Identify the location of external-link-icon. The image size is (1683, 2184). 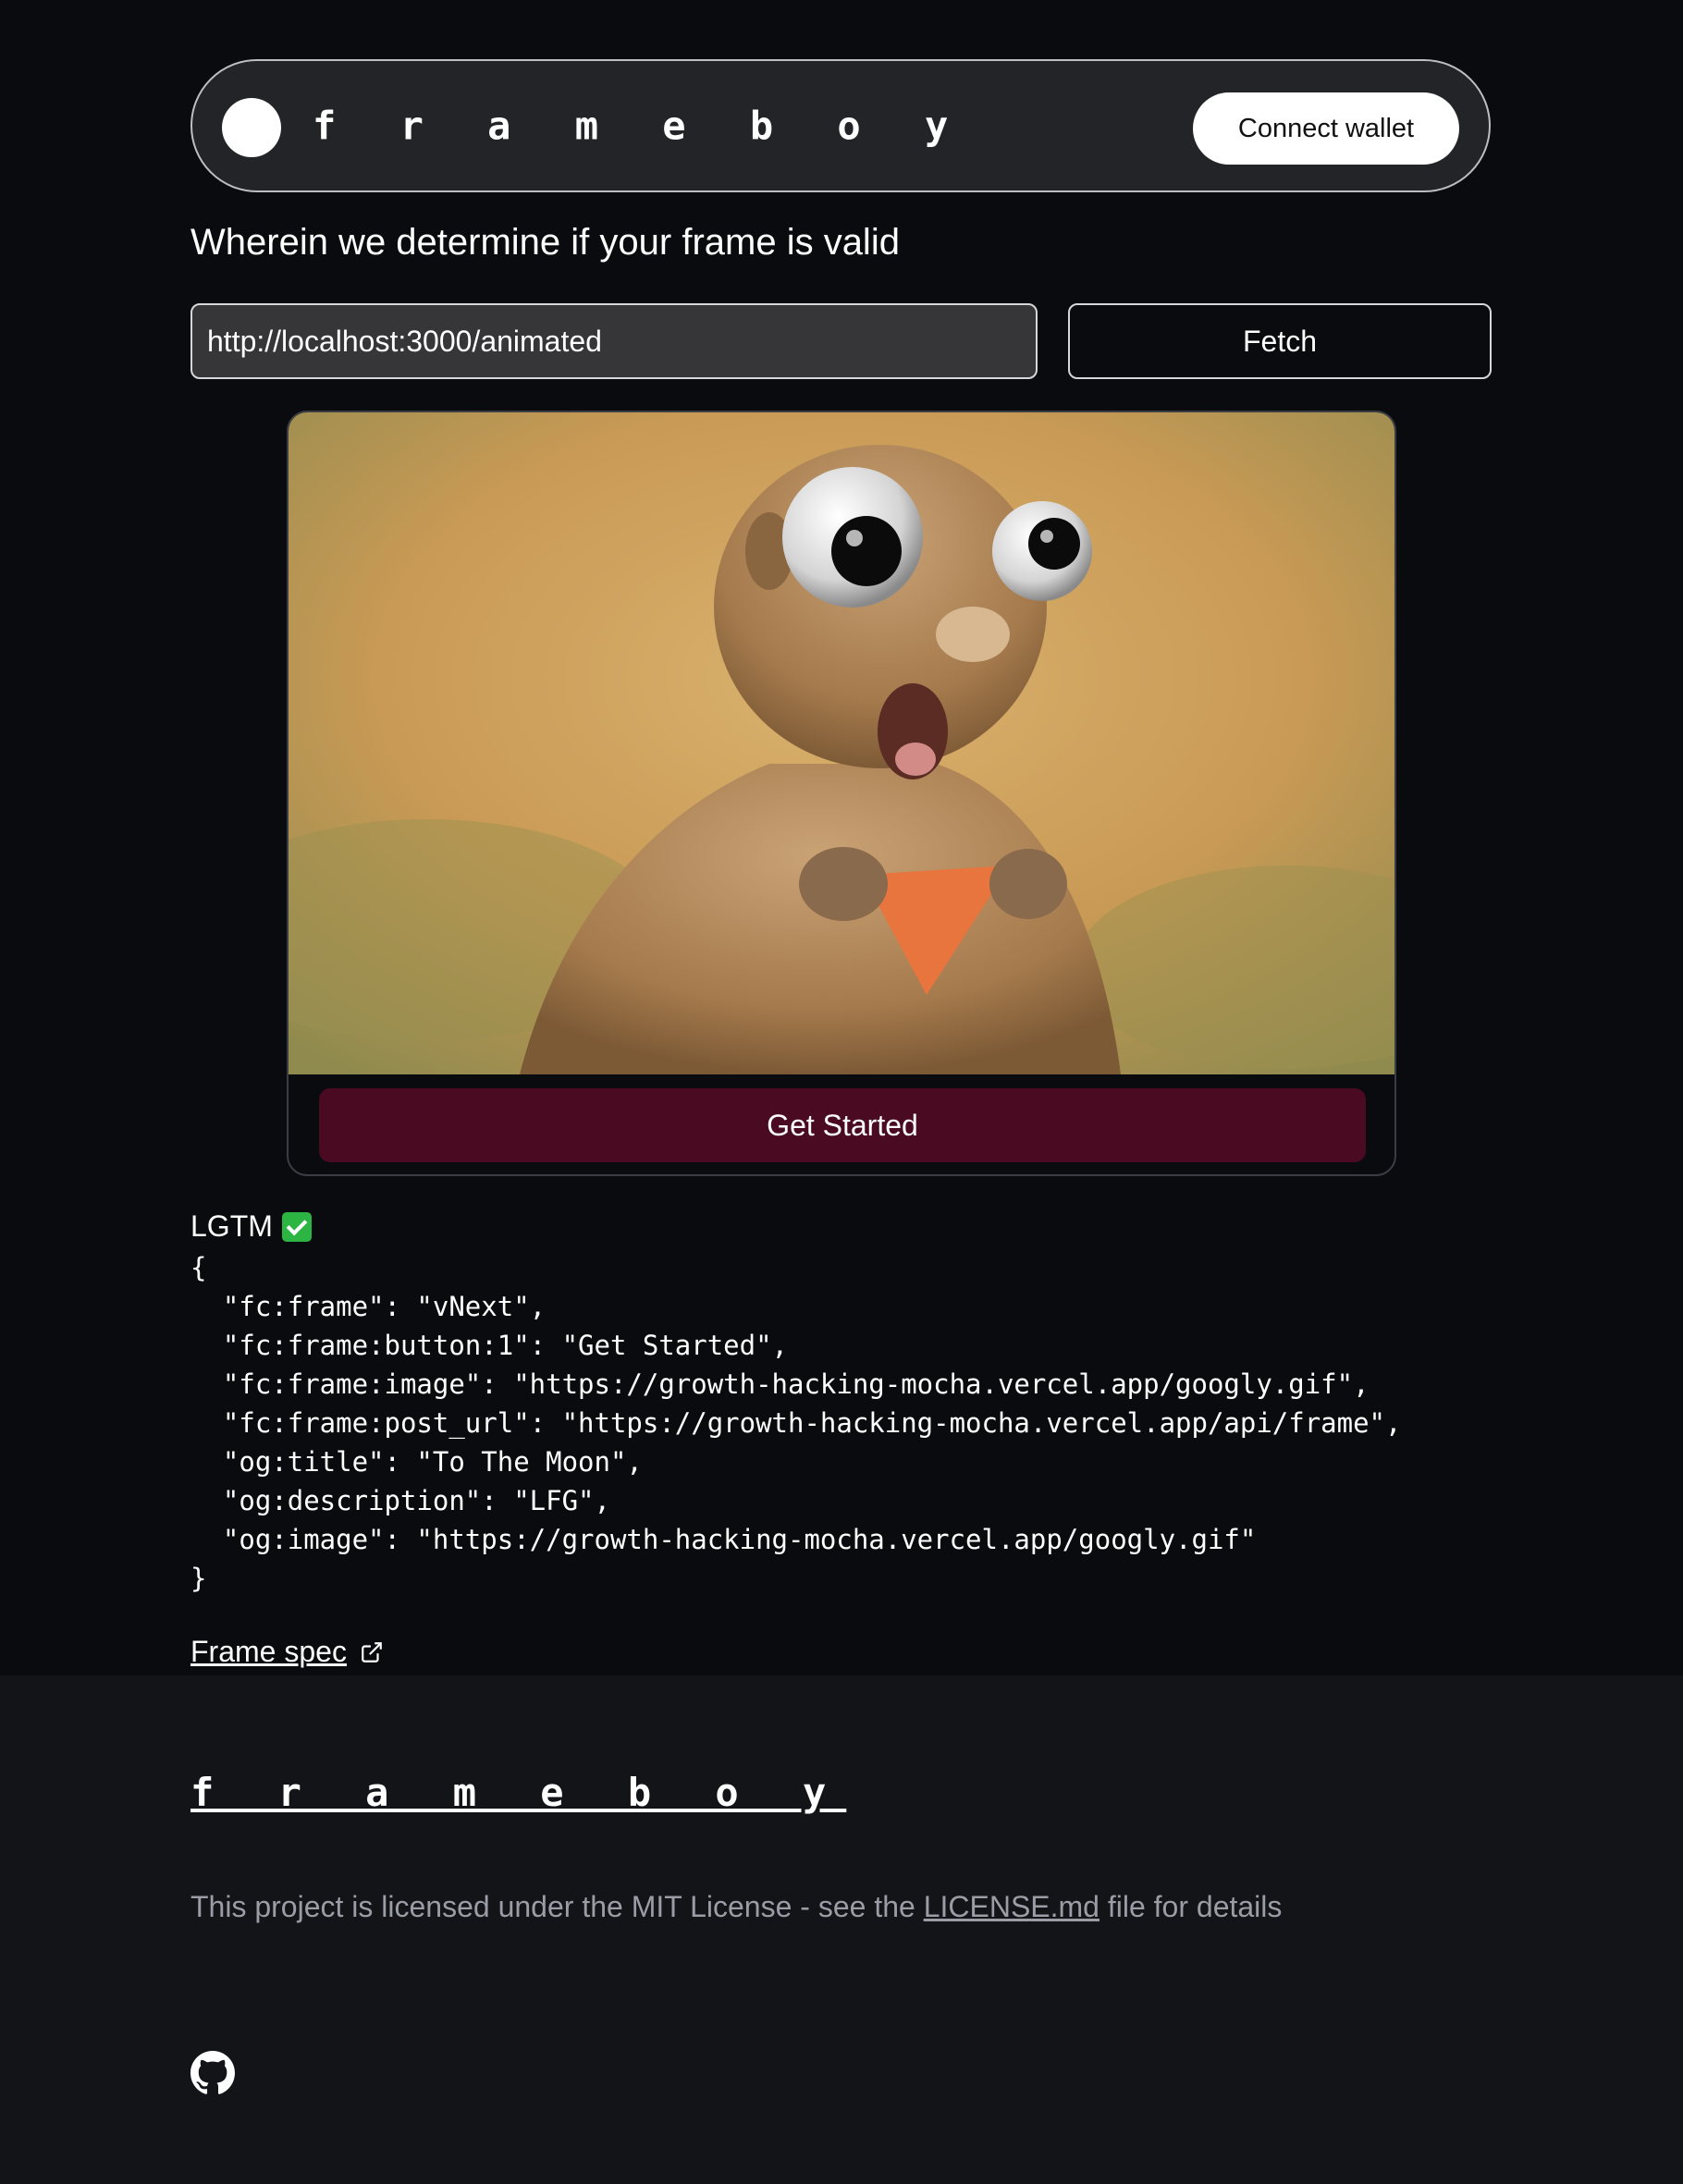
(372, 1652).